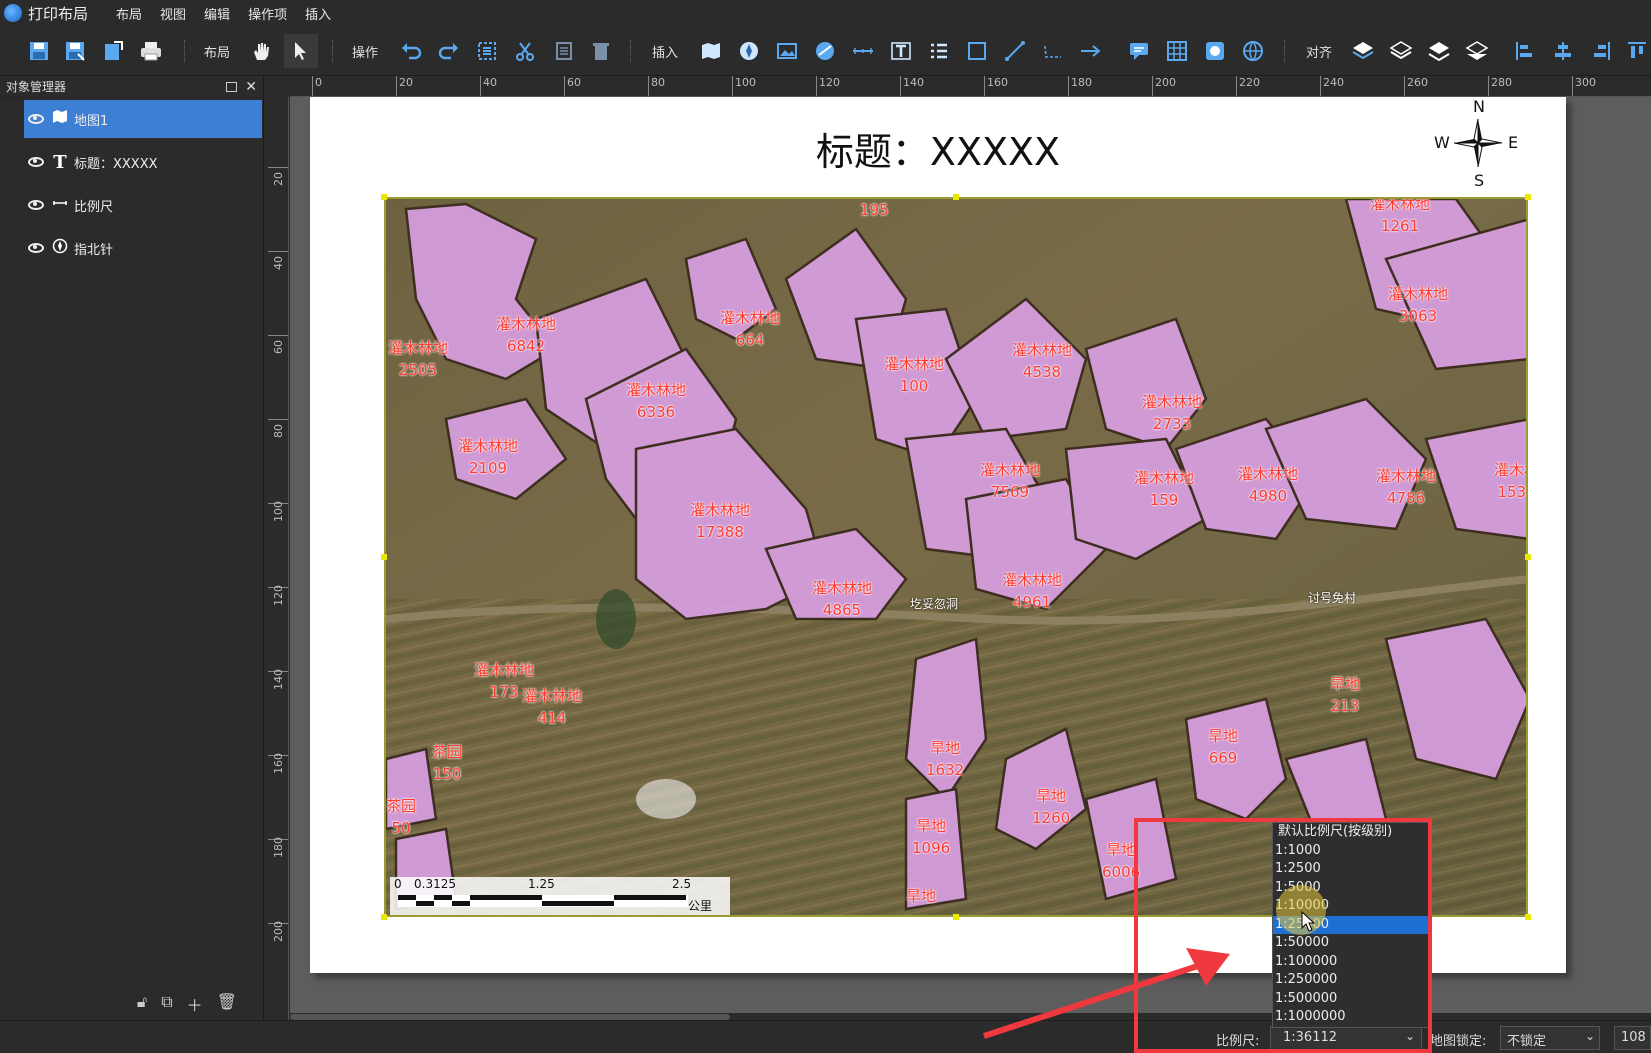 The image size is (1651, 1053). I want to click on insert-arrow-icon, so click(1091, 51).